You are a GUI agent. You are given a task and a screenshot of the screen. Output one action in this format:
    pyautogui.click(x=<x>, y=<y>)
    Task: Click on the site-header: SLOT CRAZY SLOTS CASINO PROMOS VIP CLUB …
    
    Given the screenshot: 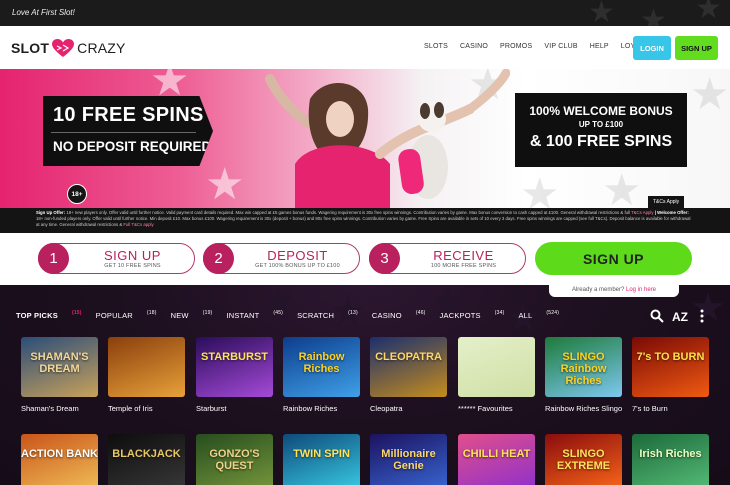 What is the action you would take?
    pyautogui.click(x=365, y=47)
    